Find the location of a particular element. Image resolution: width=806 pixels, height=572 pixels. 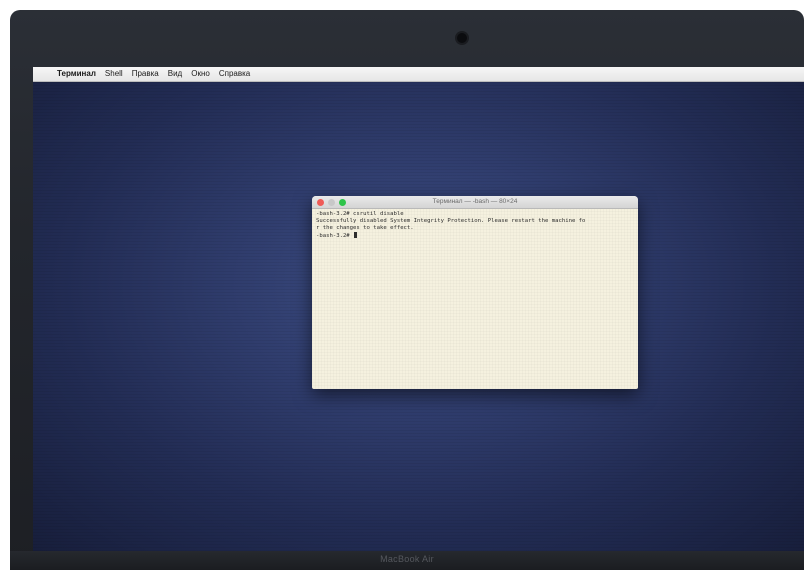

camera-icon is located at coordinates (462, 38).